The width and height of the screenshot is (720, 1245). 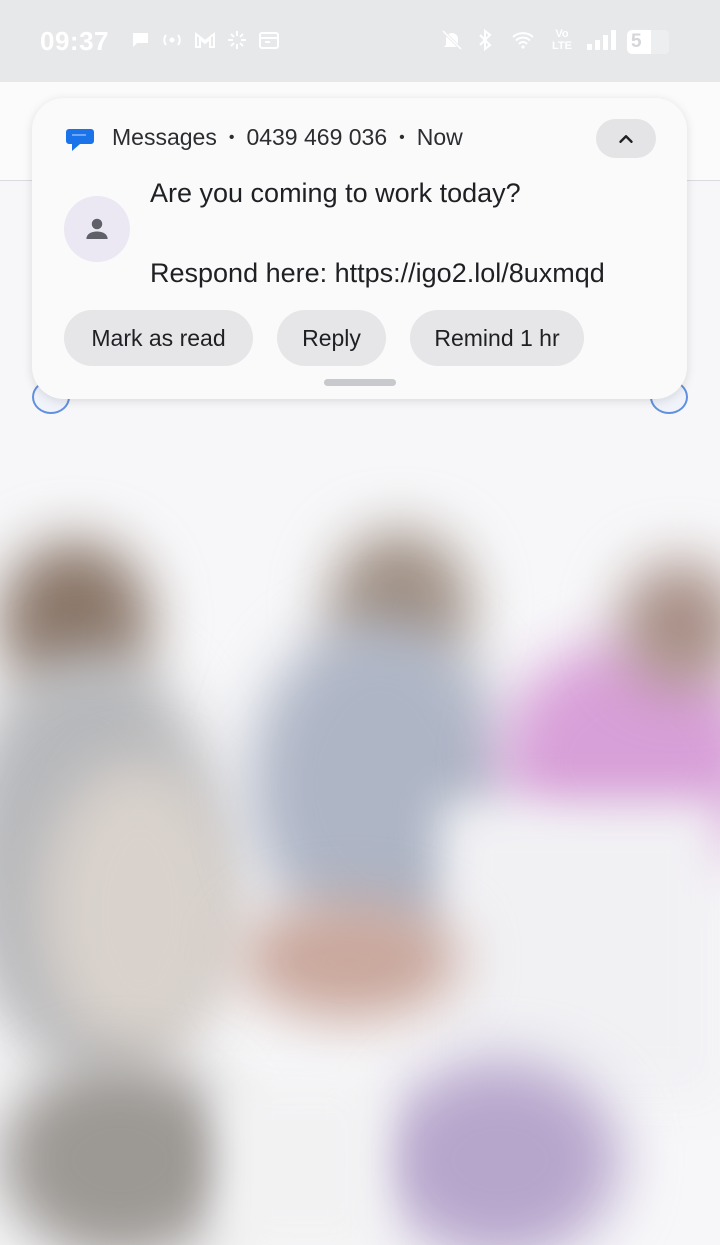 I want to click on notification-time: Now, so click(x=439, y=137).